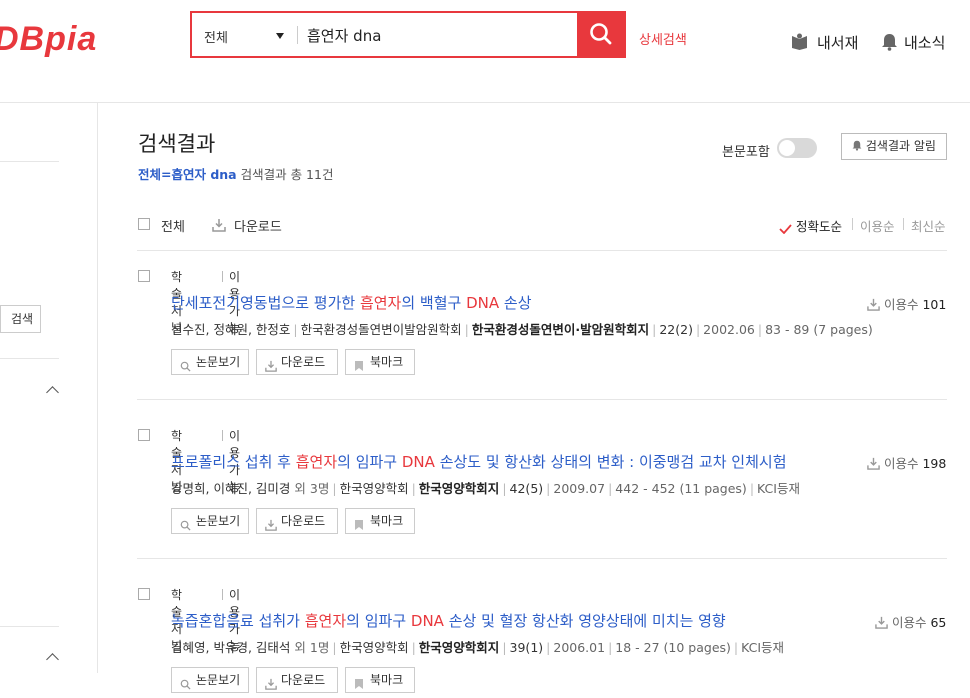 The image size is (970, 698). I want to click on header: DBpia 전체 흡연자 dna 상세검색 내서재 내소식, so click(485, 51).